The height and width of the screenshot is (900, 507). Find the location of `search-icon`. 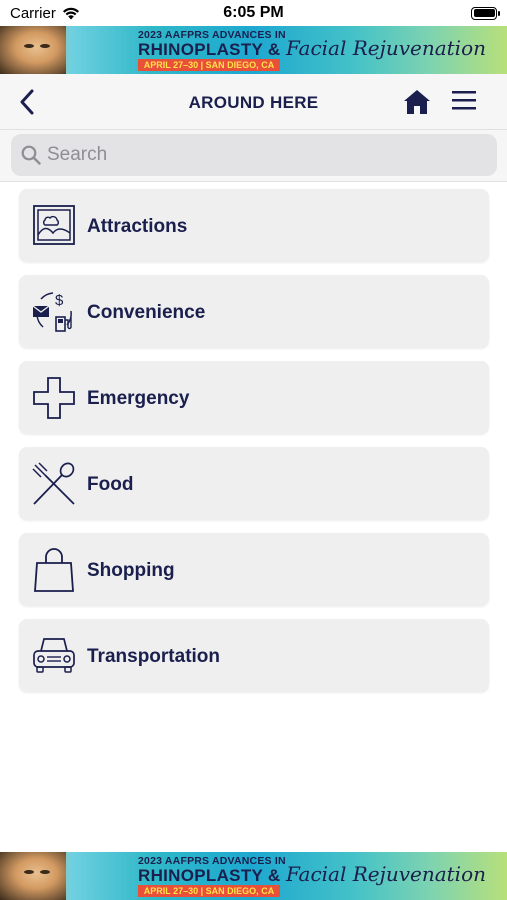

search-icon is located at coordinates (31, 155).